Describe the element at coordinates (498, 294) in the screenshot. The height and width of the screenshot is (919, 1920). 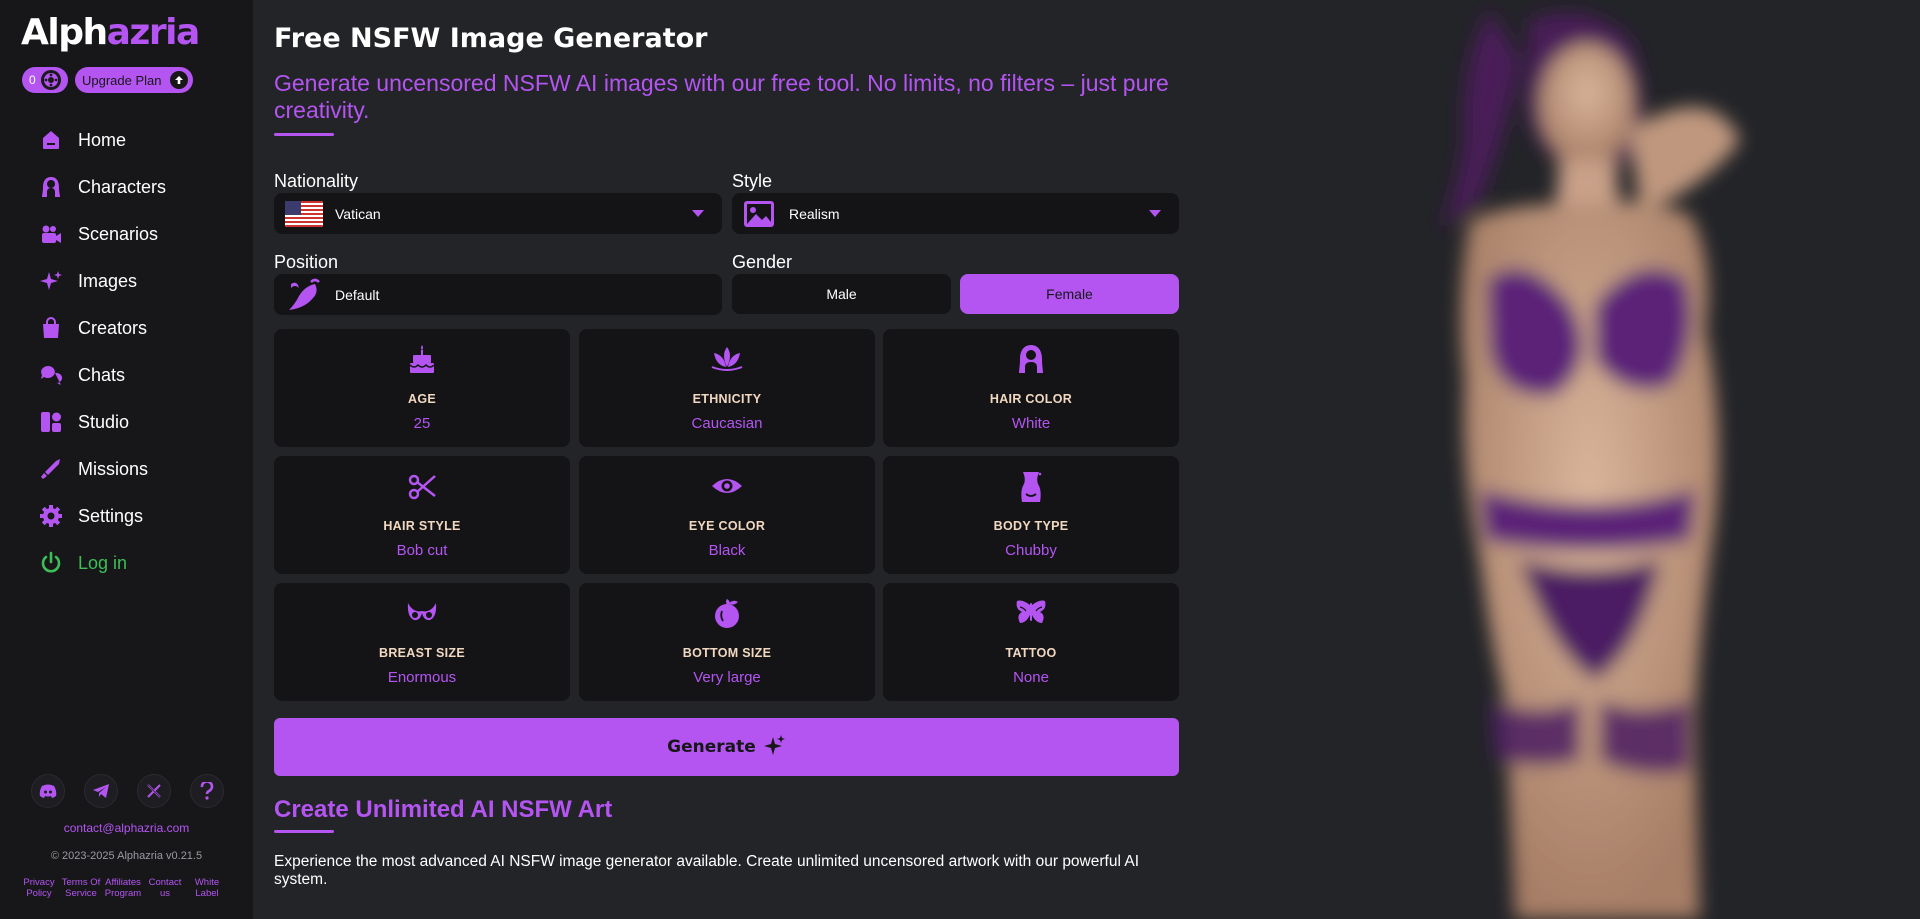
I see `position-select: Default` at that location.